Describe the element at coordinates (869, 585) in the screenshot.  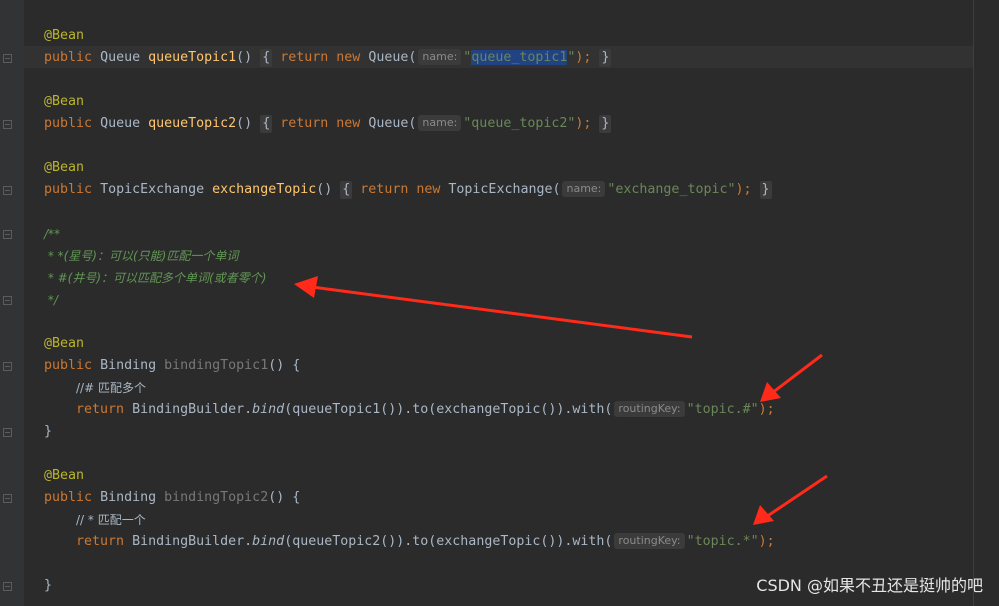
I see `watermark: CSDN @如果不丑还是挺帅的吧` at that location.